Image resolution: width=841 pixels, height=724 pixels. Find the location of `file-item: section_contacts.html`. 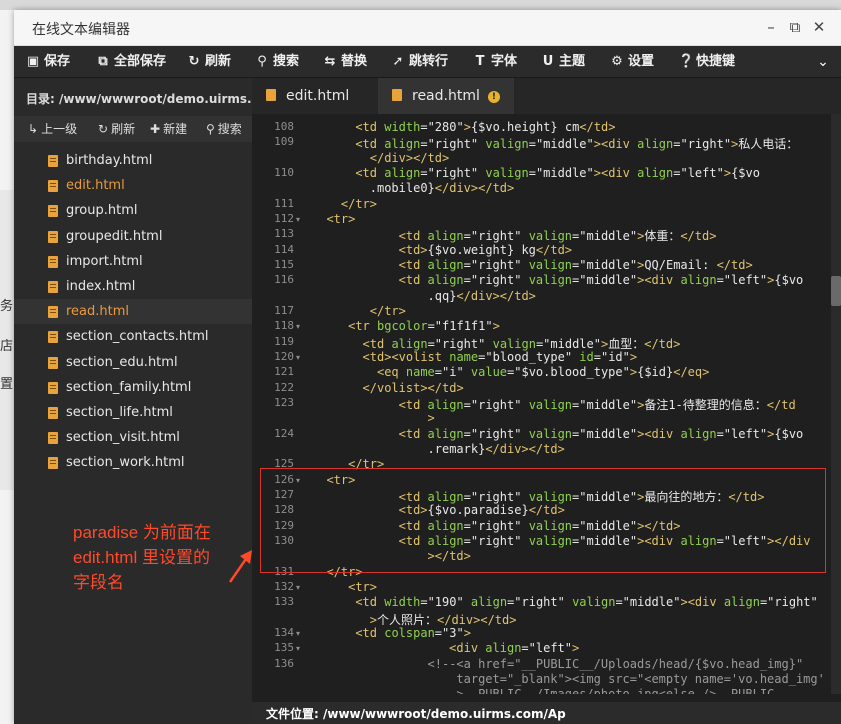

file-item: section_contacts.html is located at coordinates (133, 336).